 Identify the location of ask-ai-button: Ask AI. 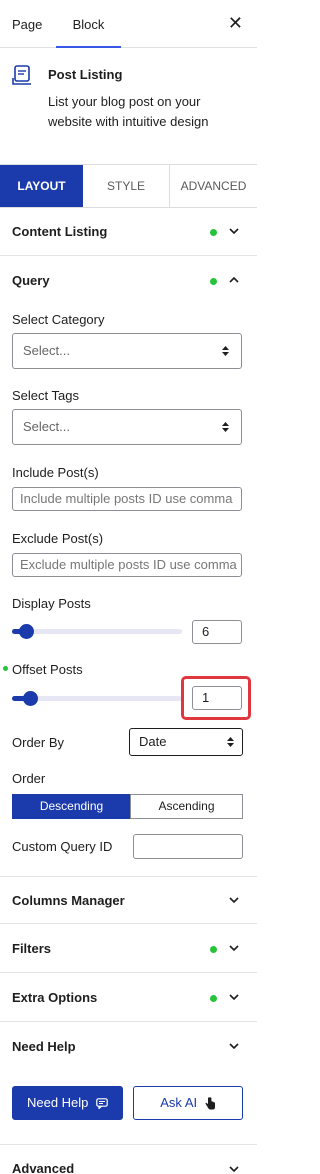
(188, 1103).